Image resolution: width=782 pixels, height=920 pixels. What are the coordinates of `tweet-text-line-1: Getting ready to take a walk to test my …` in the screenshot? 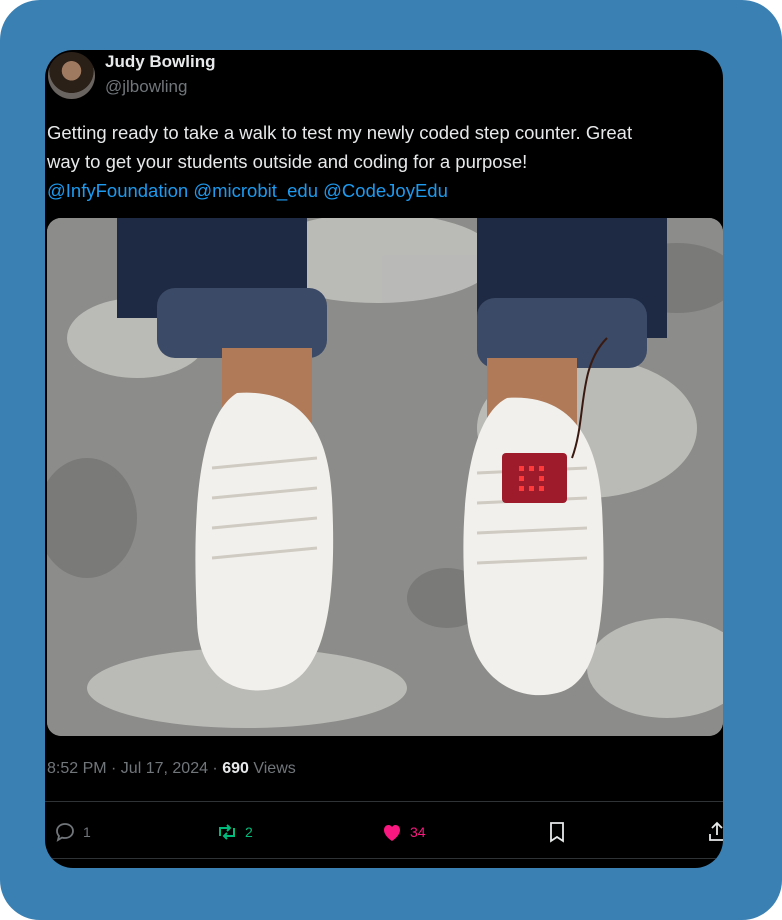 It's located at (340, 132).